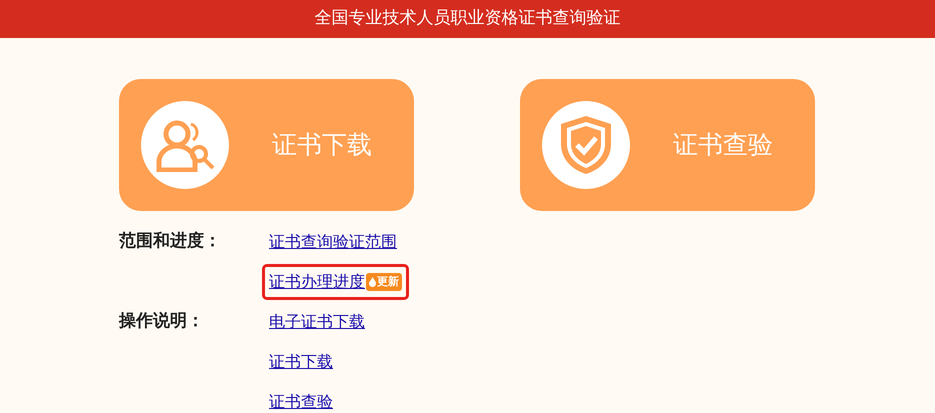  What do you see at coordinates (185, 145) in the screenshot?
I see `user-search-icon` at bounding box center [185, 145].